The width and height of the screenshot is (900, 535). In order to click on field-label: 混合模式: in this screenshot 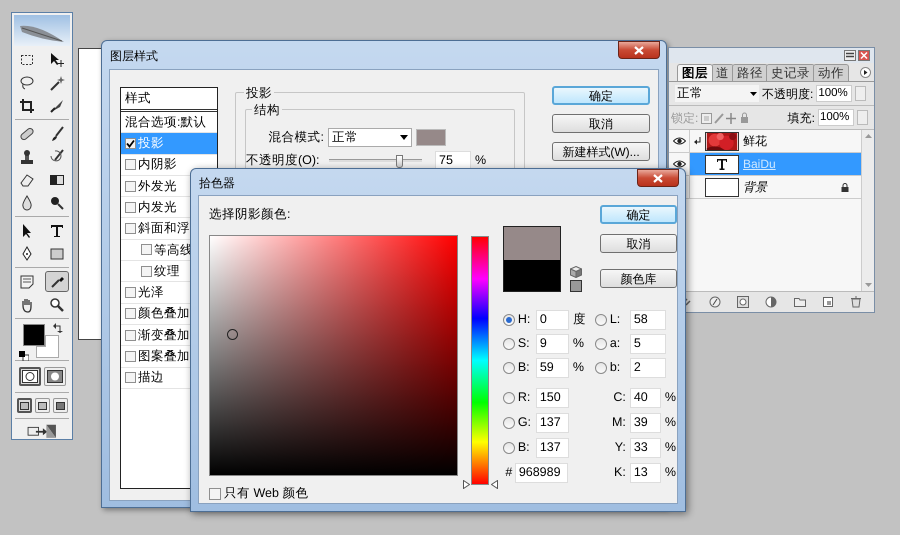, I will do `click(296, 137)`.